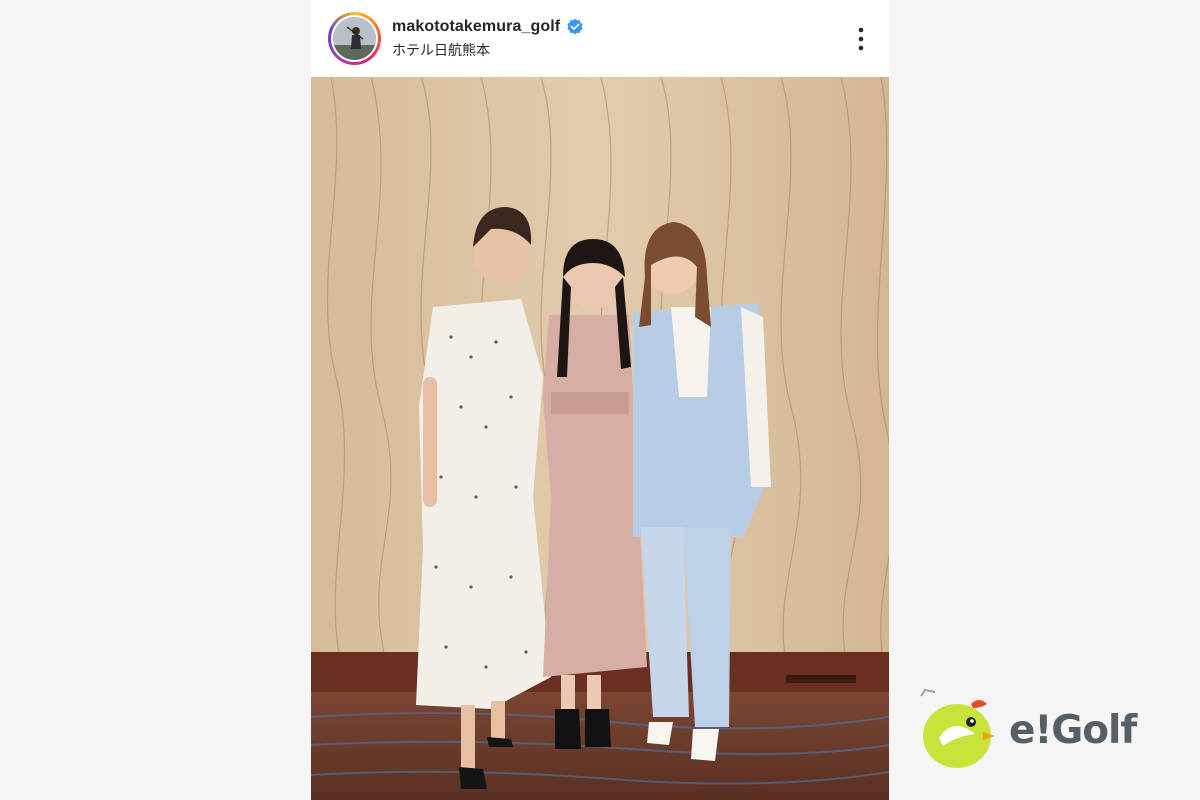 Image resolution: width=1200 pixels, height=800 pixels. What do you see at coordinates (476, 27) in the screenshot?
I see `username: makototakemura_golf` at bounding box center [476, 27].